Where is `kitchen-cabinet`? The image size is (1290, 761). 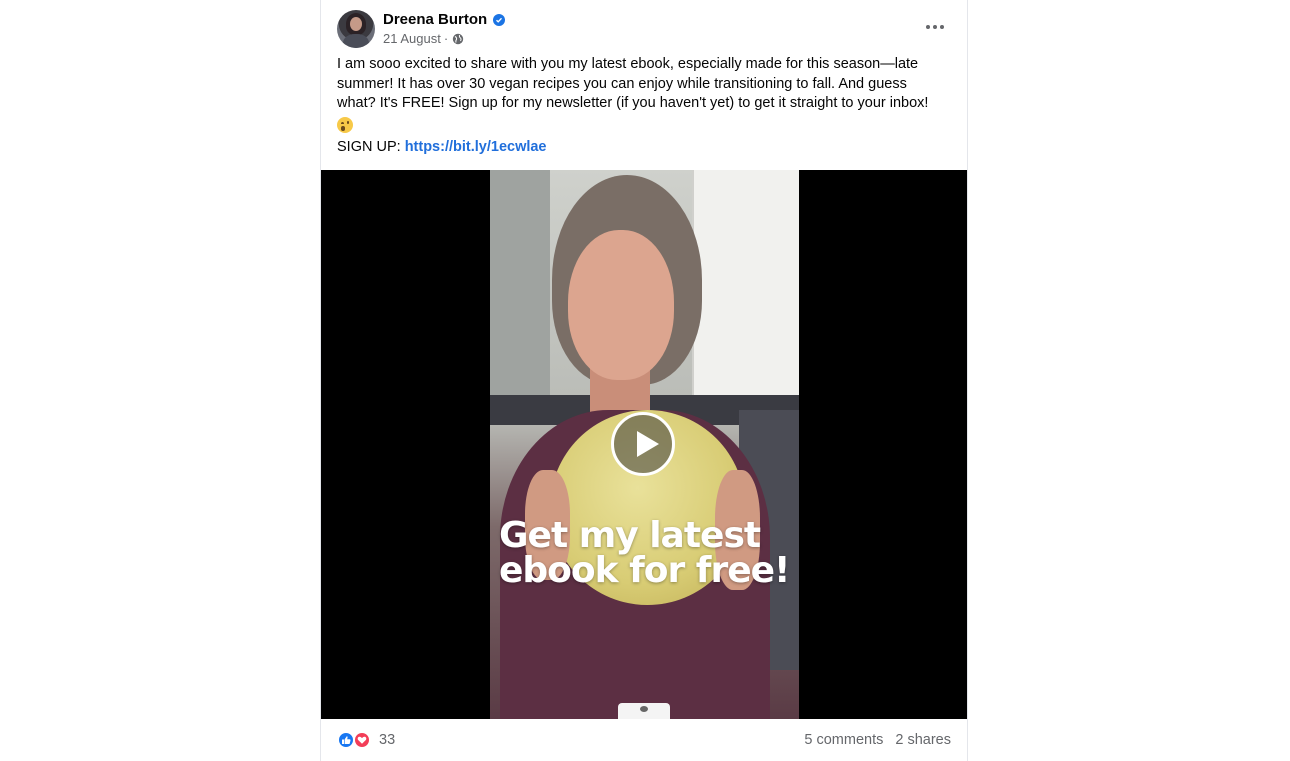
kitchen-cabinet is located at coordinates (745, 282).